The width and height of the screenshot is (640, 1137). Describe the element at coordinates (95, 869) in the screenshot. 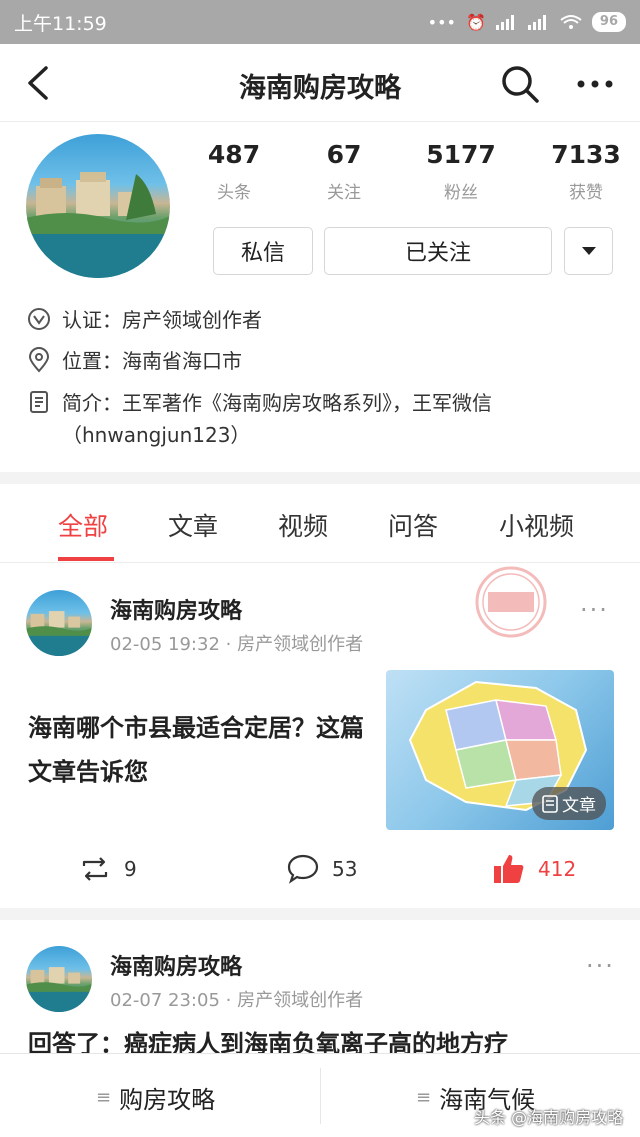

I see `repost-icon` at that location.